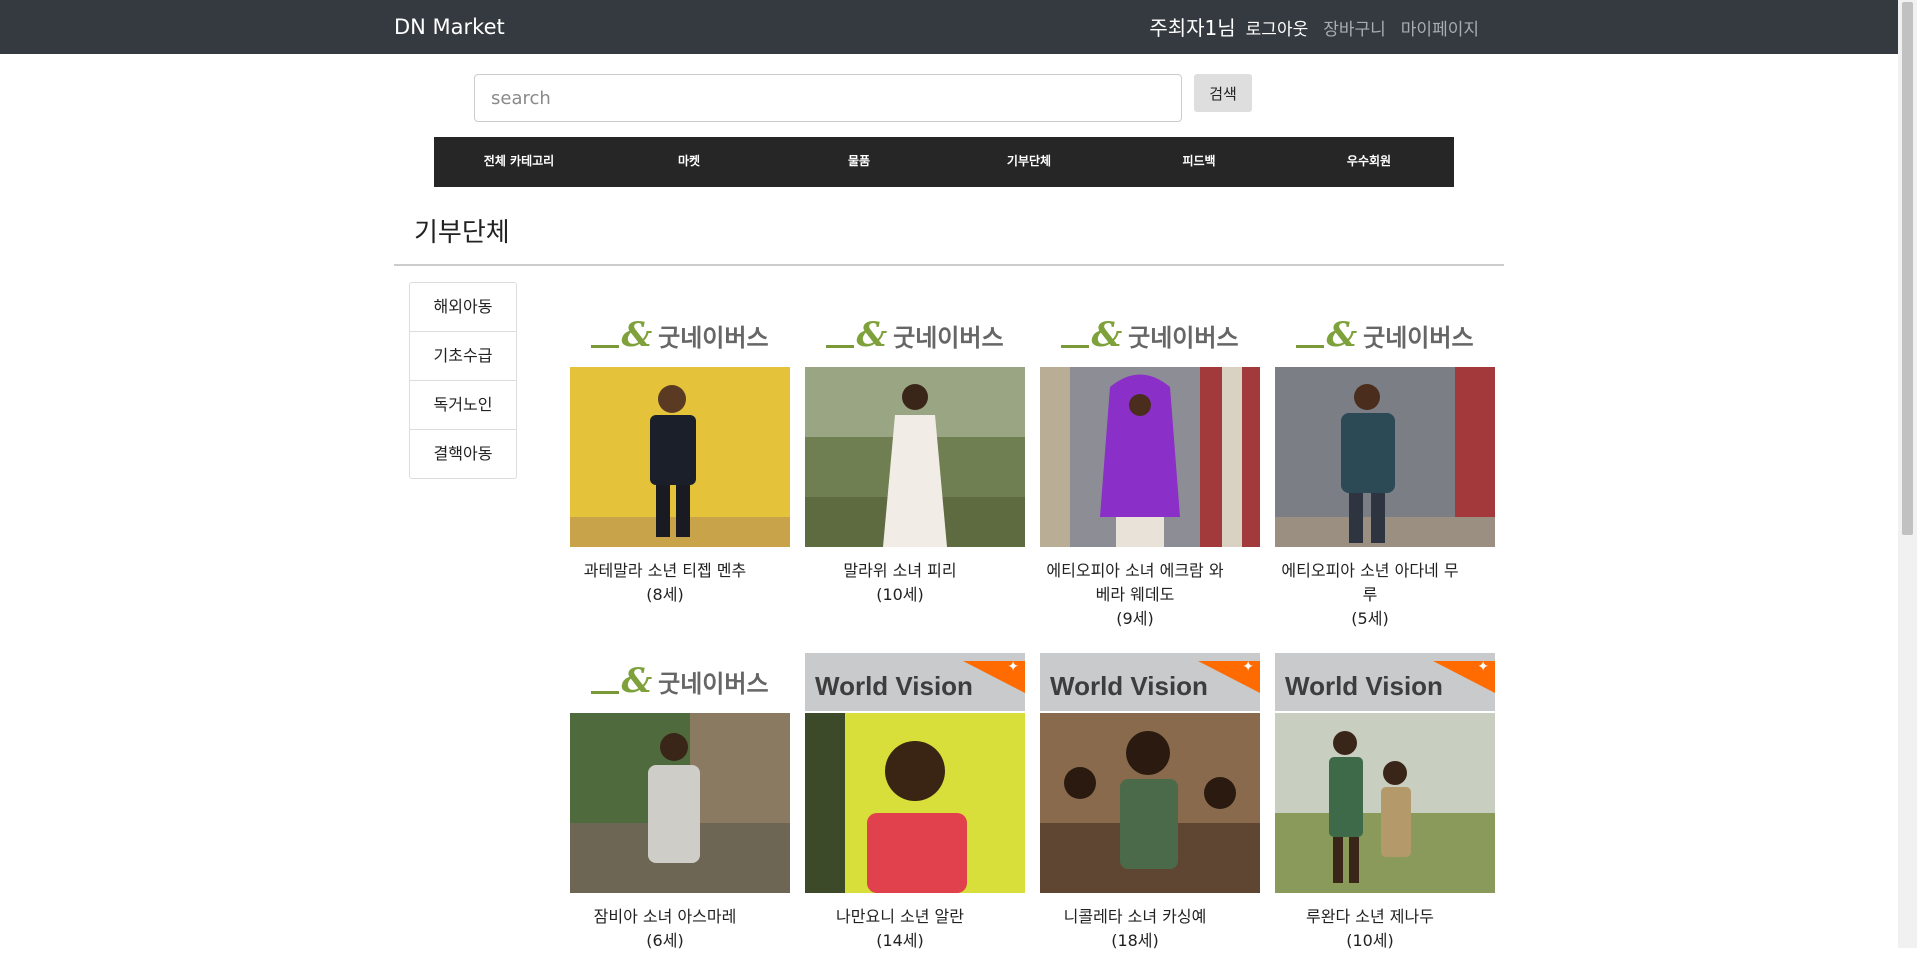  Describe the element at coordinates (1223, 93) in the screenshot. I see `search-button: 검색` at that location.